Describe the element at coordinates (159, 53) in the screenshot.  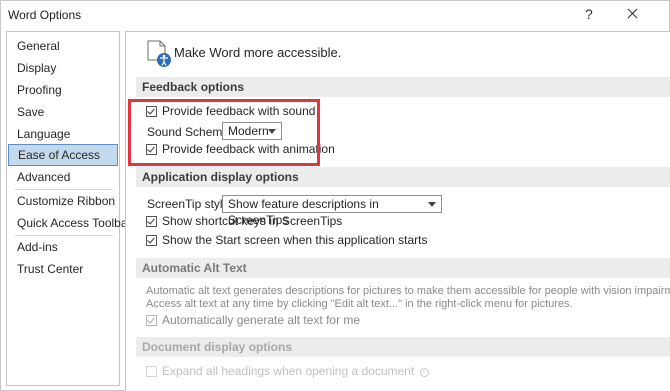
I see `accessibility-icon` at that location.